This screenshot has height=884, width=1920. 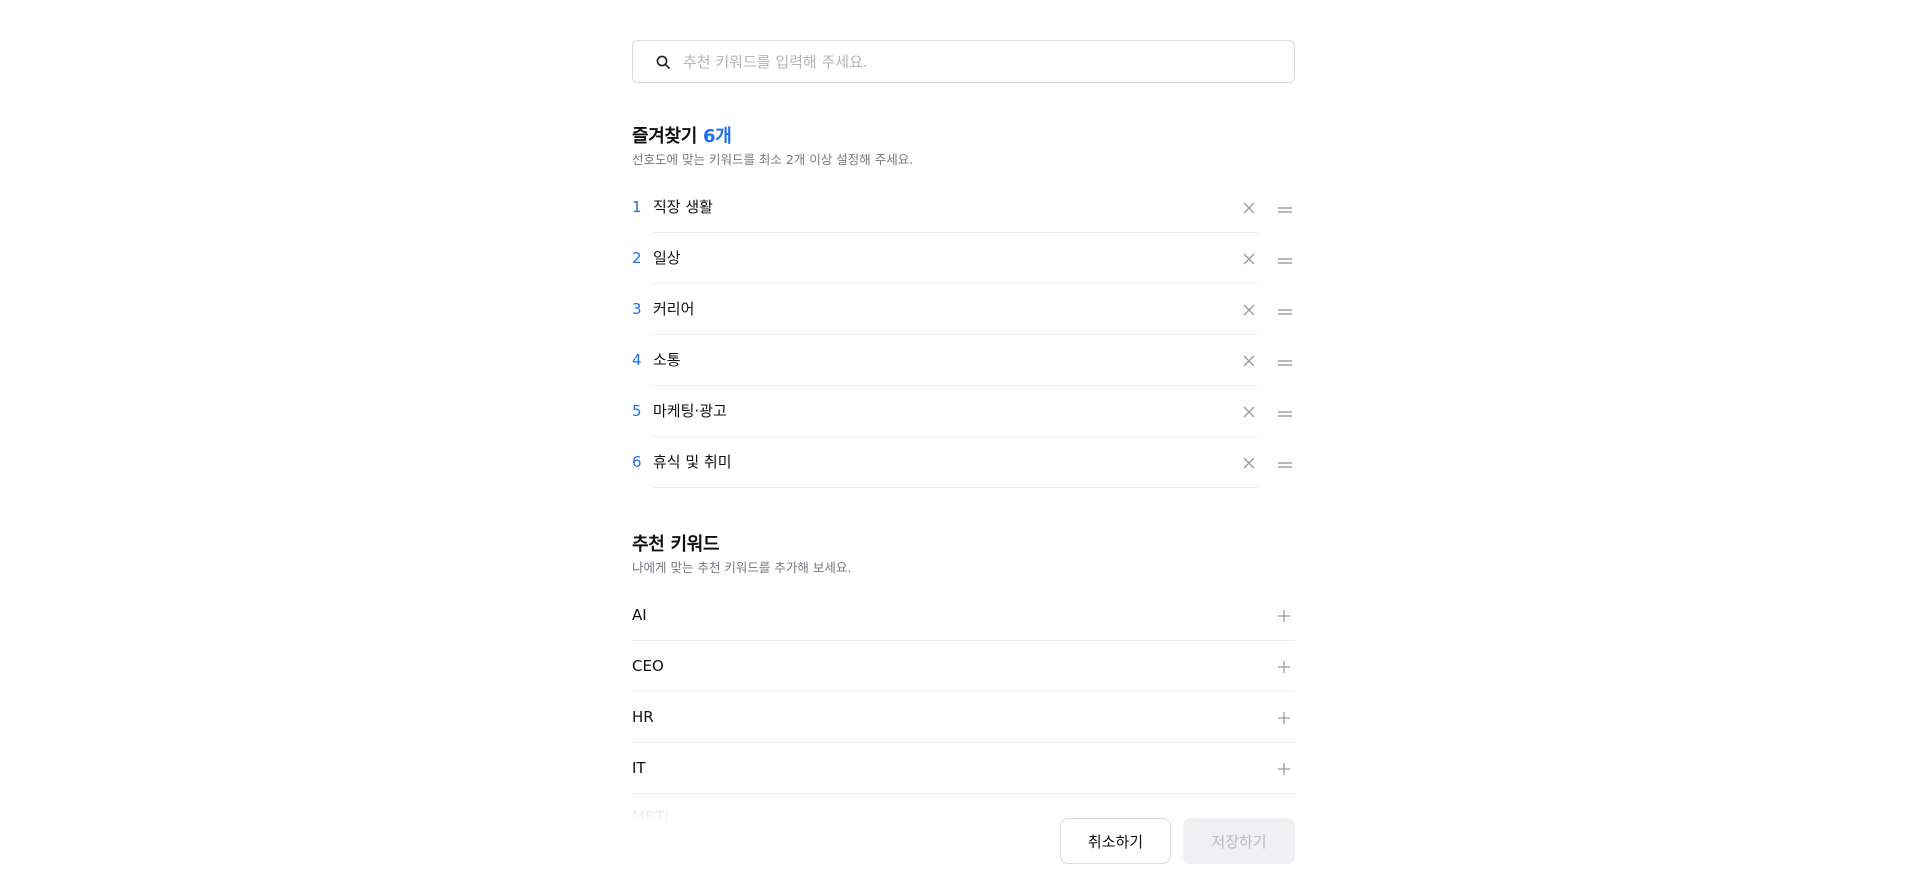 I want to click on favorite-index: 2, so click(x=637, y=258).